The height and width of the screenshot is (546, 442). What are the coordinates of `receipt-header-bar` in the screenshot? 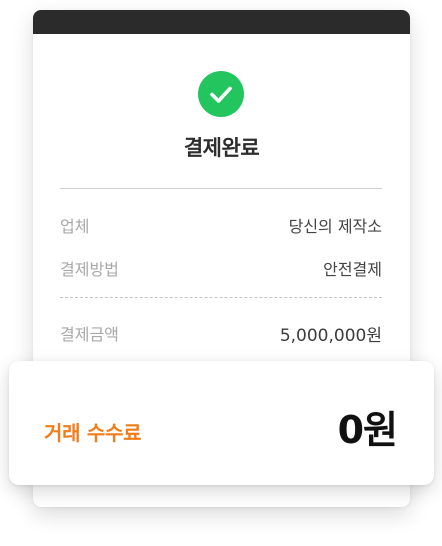 It's located at (221, 22).